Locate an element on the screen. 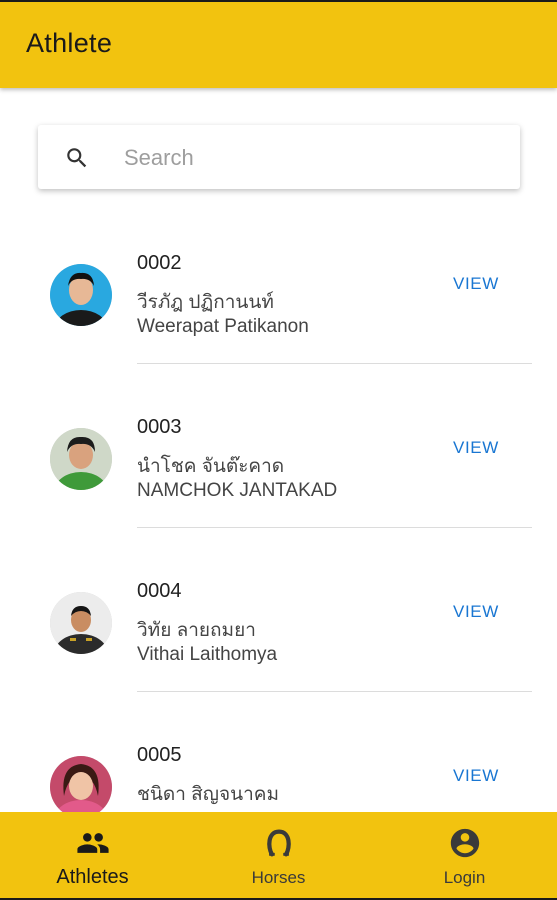  page-title: Athlete is located at coordinates (69, 43).